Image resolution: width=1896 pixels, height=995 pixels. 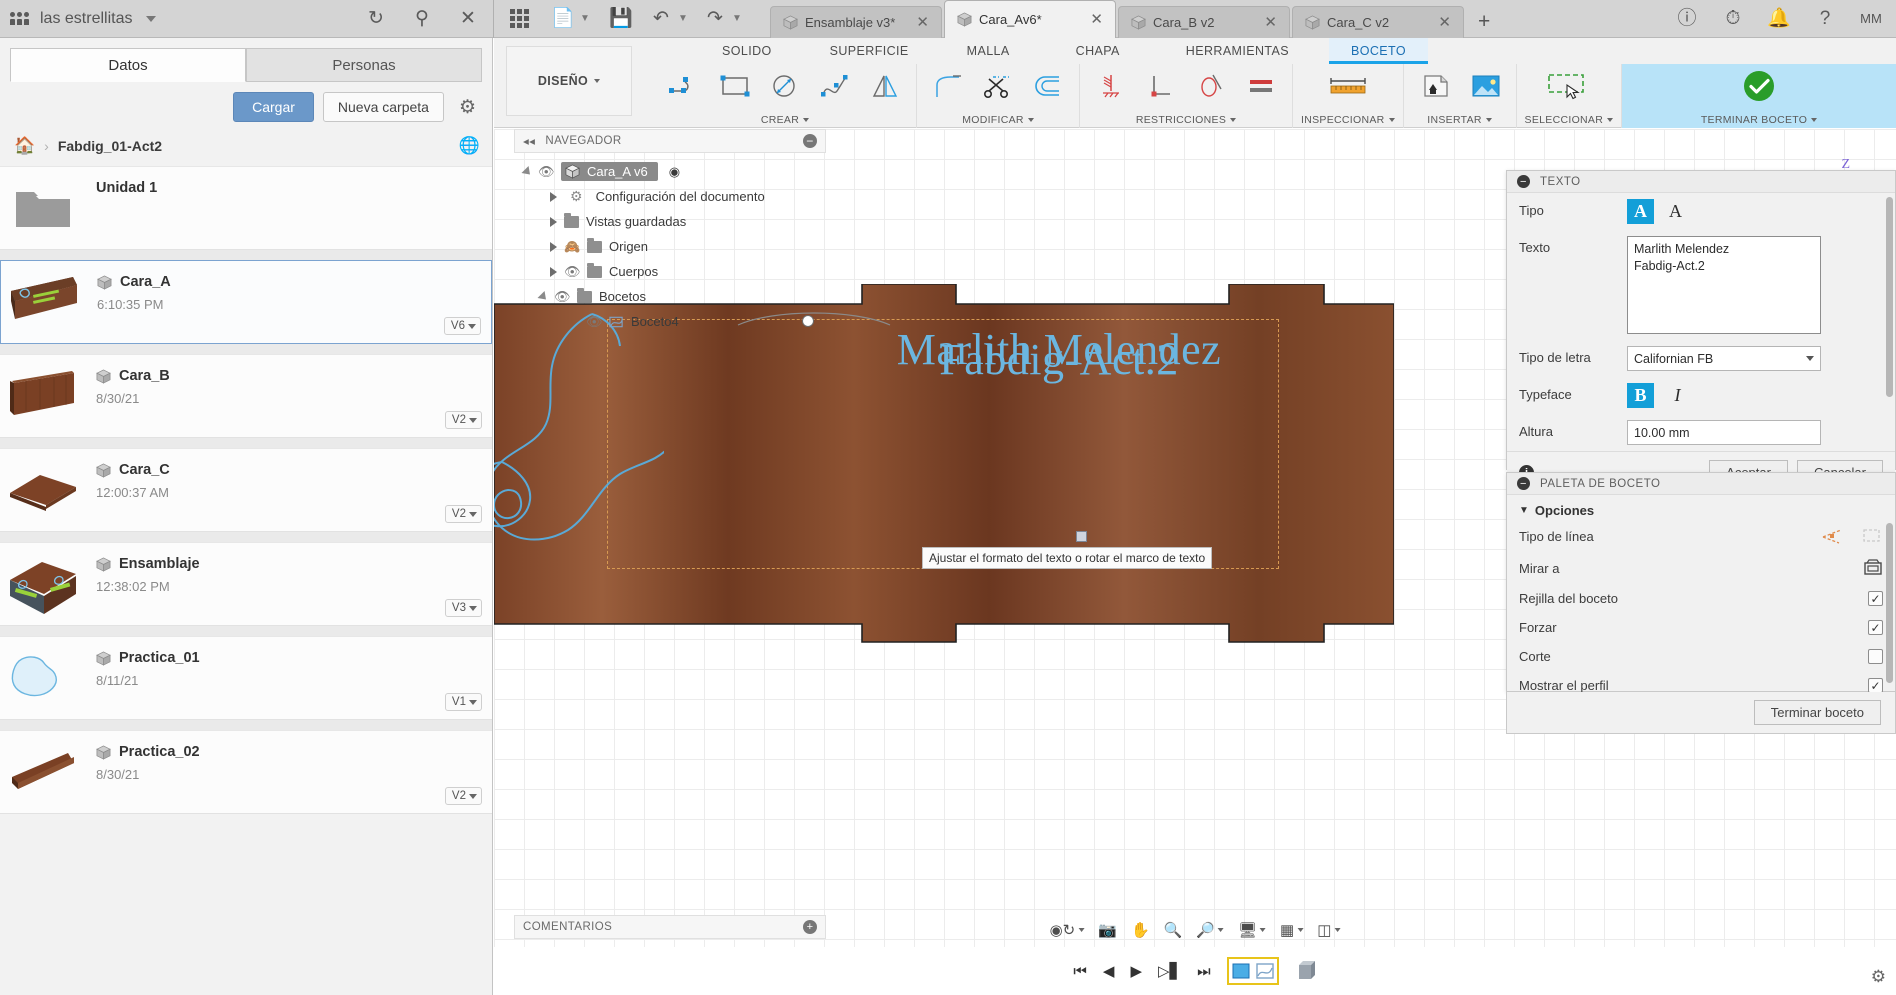 I want to click on circle-icon, so click(x=785, y=86).